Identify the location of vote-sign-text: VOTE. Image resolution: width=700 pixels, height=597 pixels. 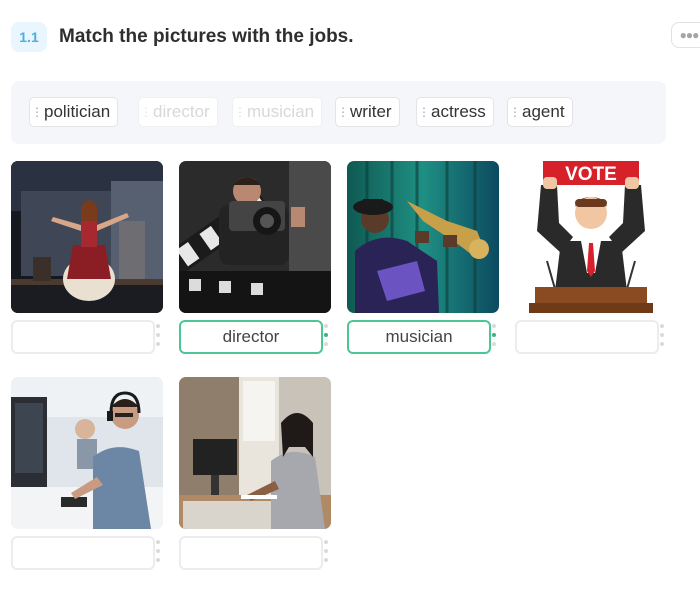
(591, 174).